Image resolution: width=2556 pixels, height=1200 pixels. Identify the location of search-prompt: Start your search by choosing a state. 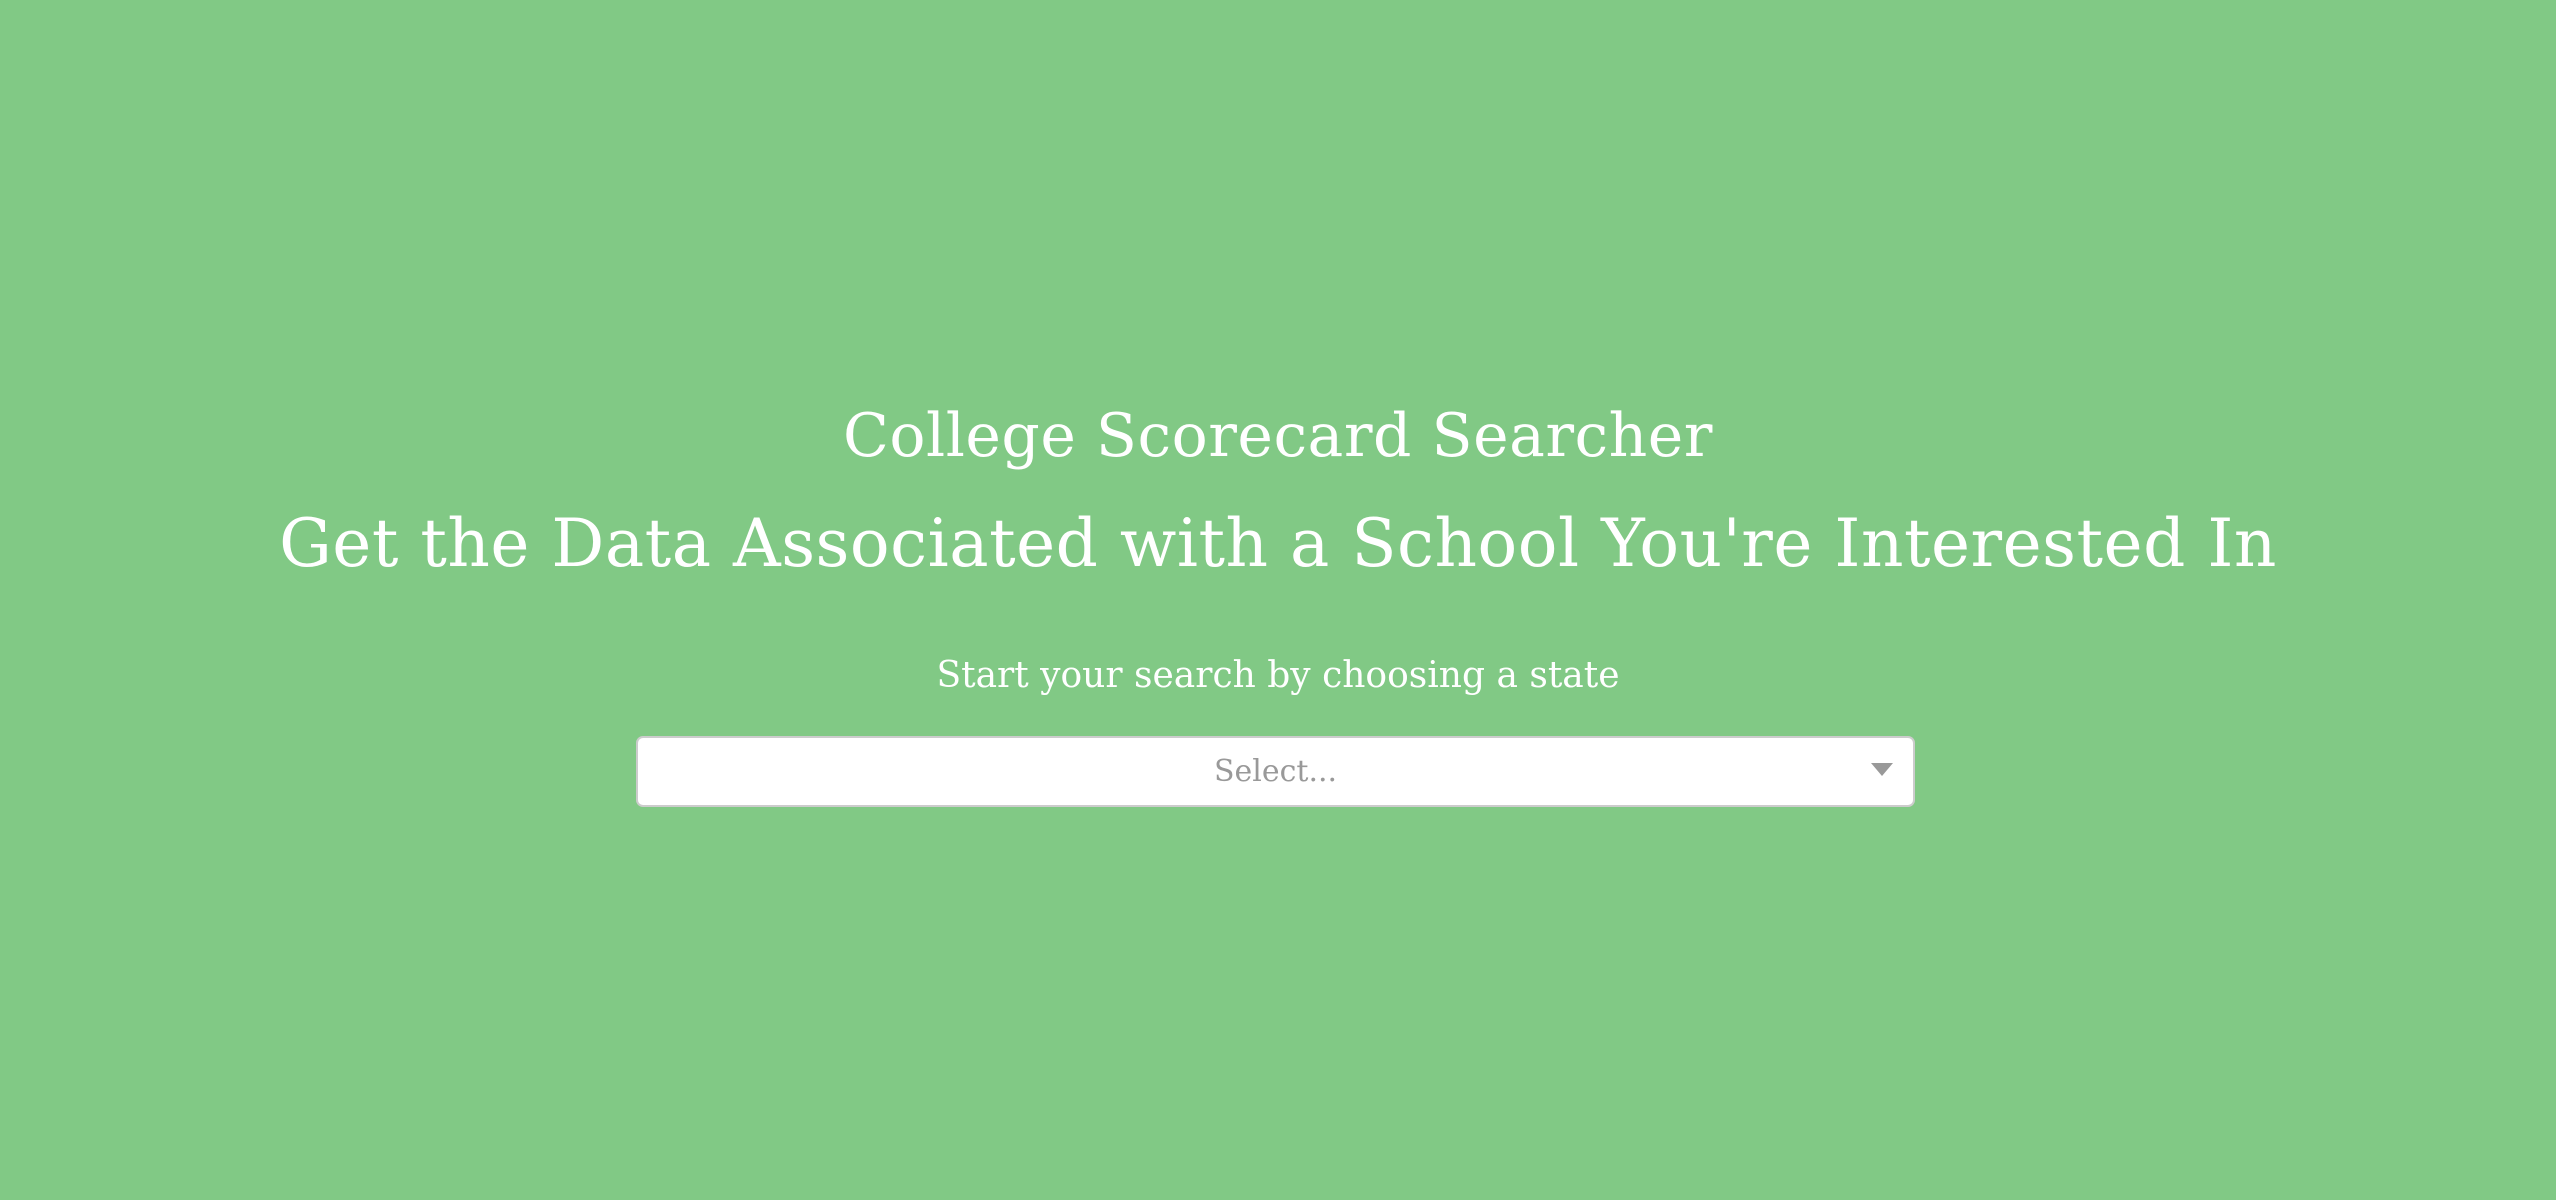
(1278, 675).